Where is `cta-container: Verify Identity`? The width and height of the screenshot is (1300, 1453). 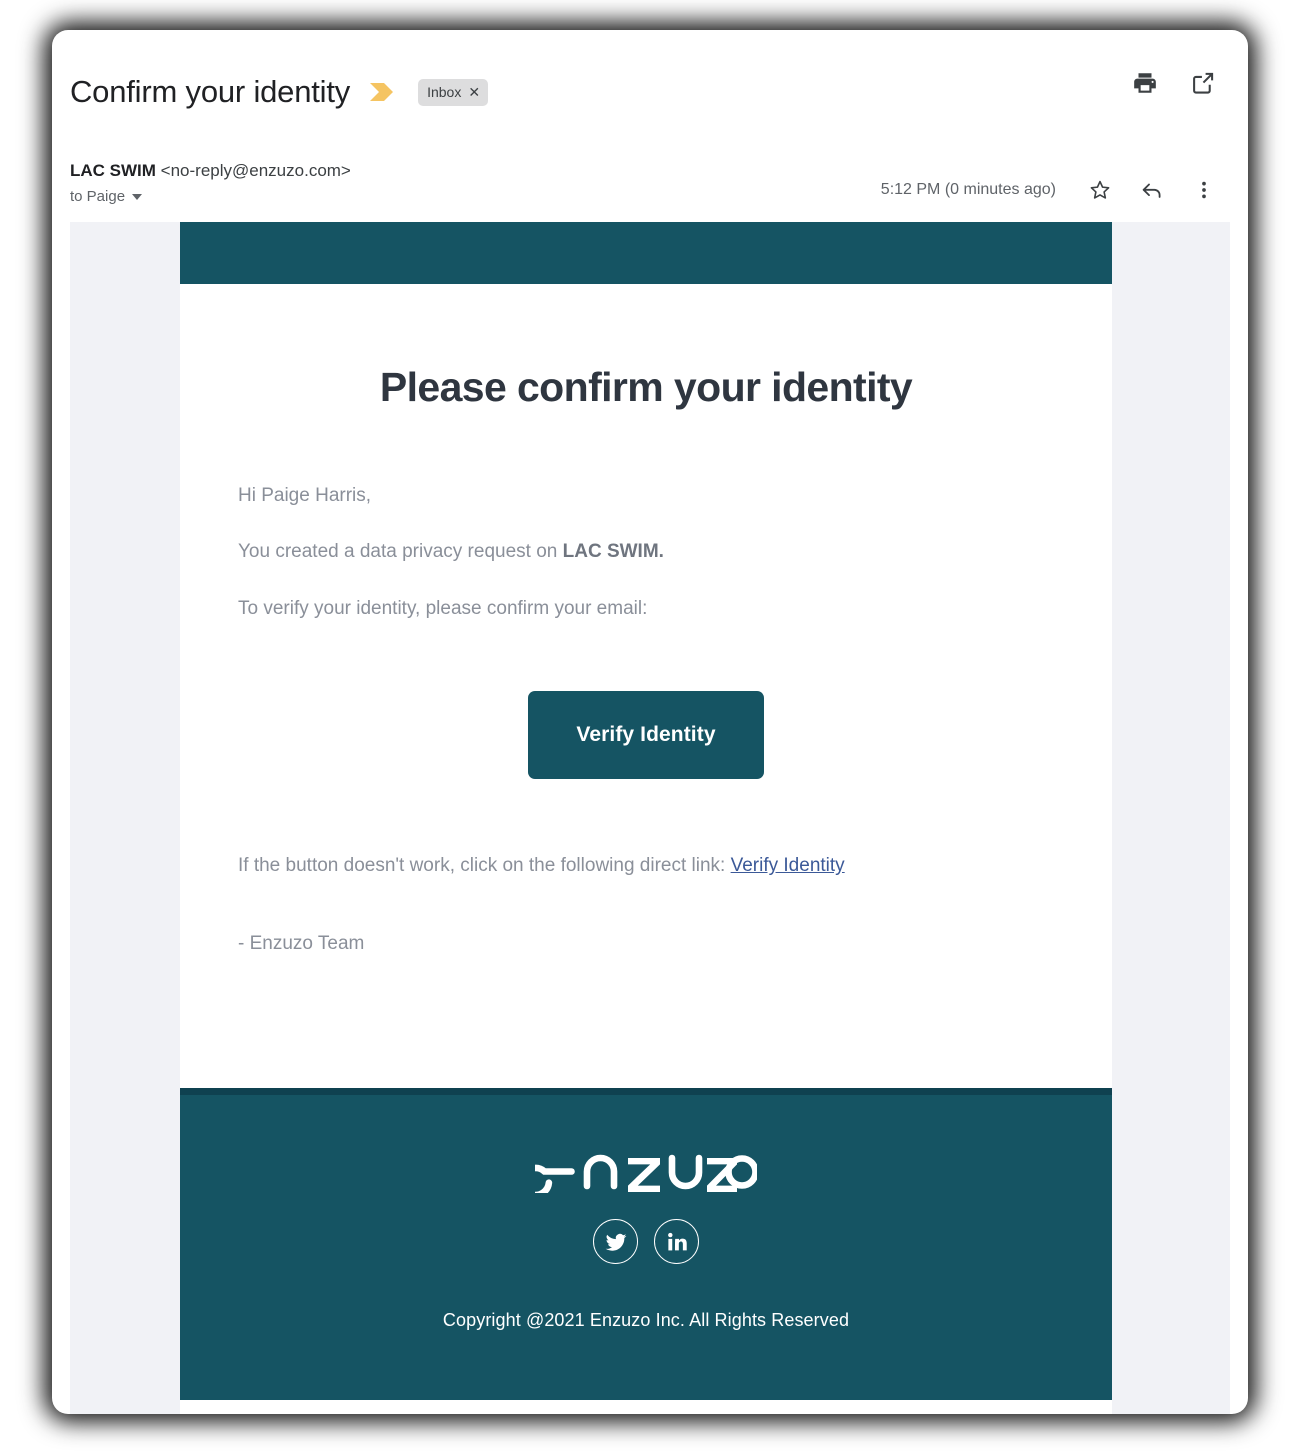
cta-container: Verify Identity is located at coordinates (646, 735).